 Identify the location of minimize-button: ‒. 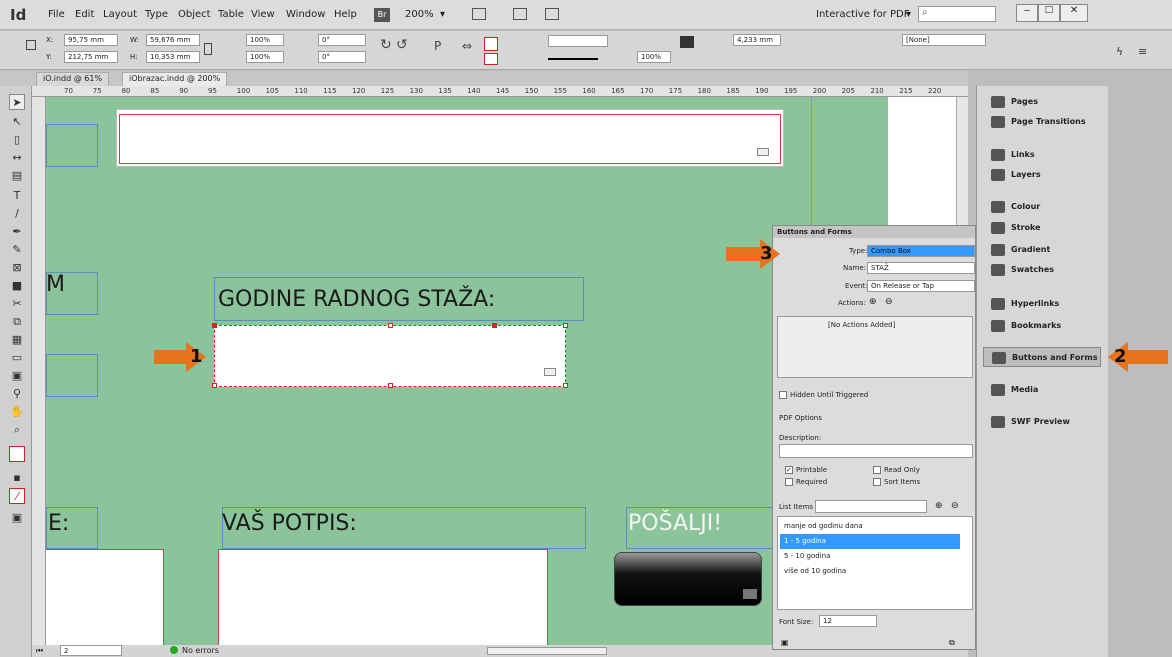
(1027, 13).